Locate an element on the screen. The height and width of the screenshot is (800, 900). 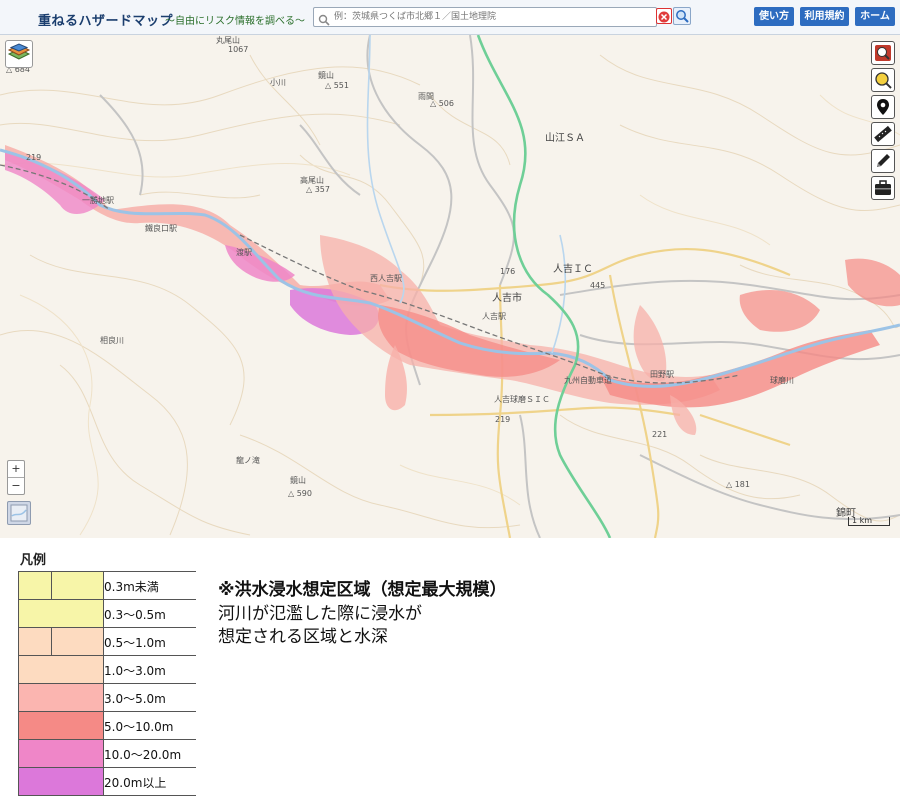
map-label: 221 is located at coordinates (660, 434).